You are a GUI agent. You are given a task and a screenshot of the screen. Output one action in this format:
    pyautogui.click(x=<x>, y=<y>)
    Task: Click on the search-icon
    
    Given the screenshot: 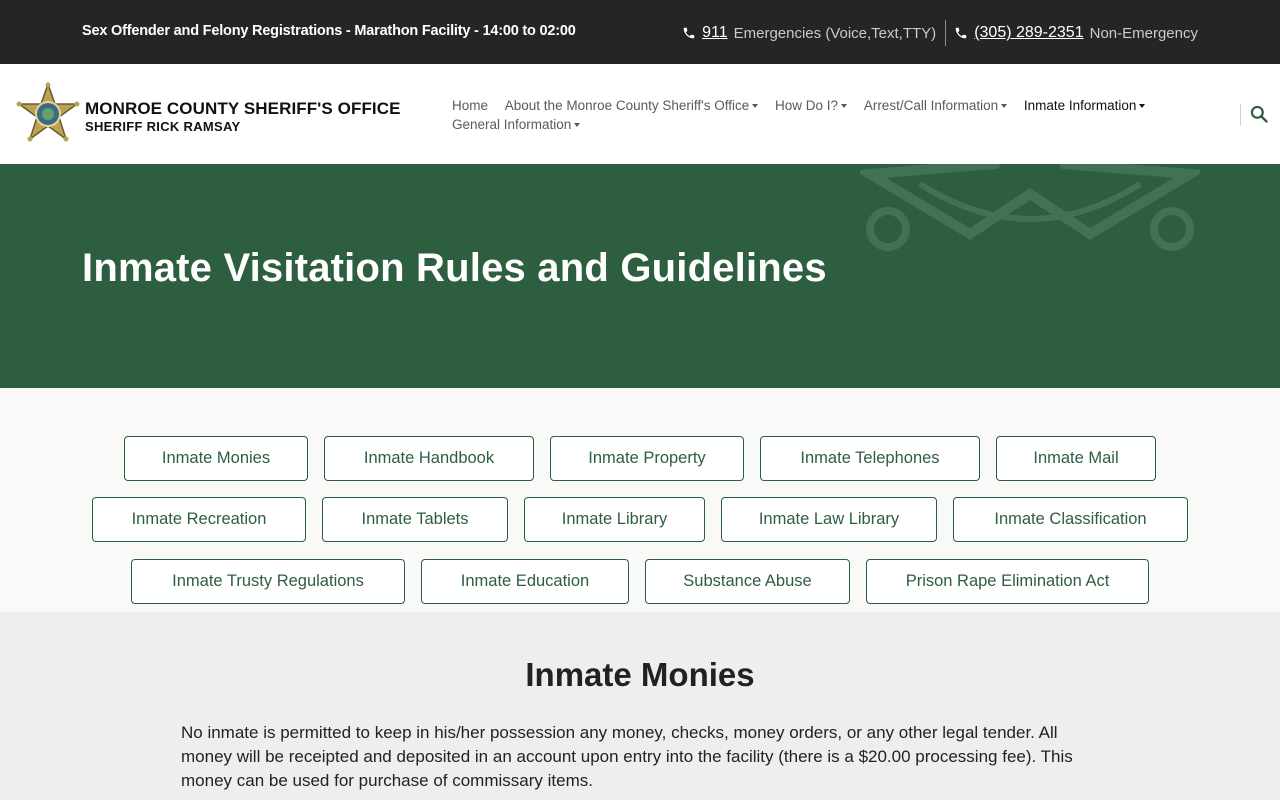 What is the action you would take?
    pyautogui.click(x=1259, y=114)
    